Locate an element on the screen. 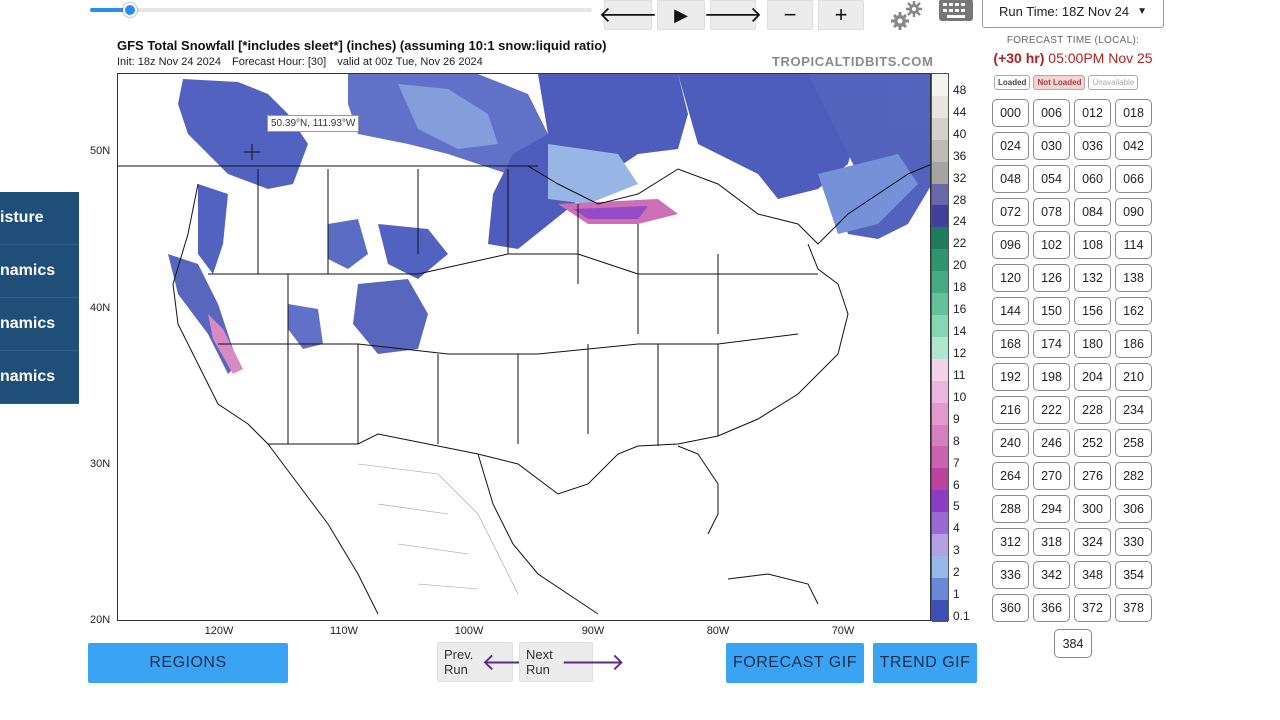 Image resolution: width=1280 pixels, height=720 pixels. zoom-out-button: − is located at coordinates (790, 15).